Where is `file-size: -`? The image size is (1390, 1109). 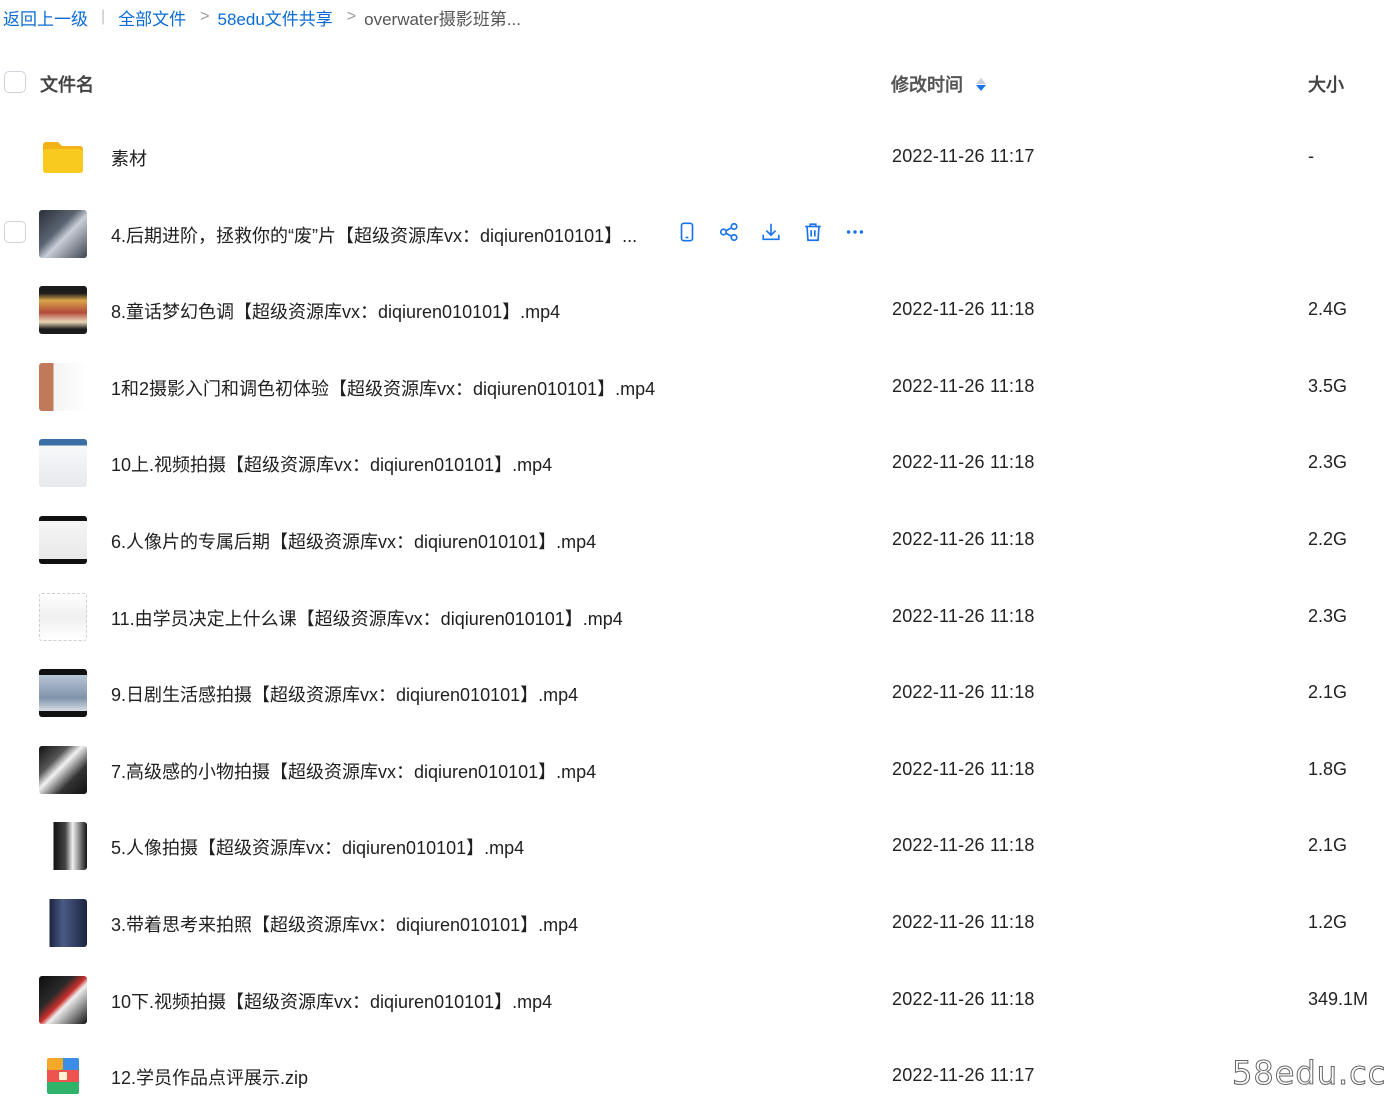 file-size: - is located at coordinates (1311, 156).